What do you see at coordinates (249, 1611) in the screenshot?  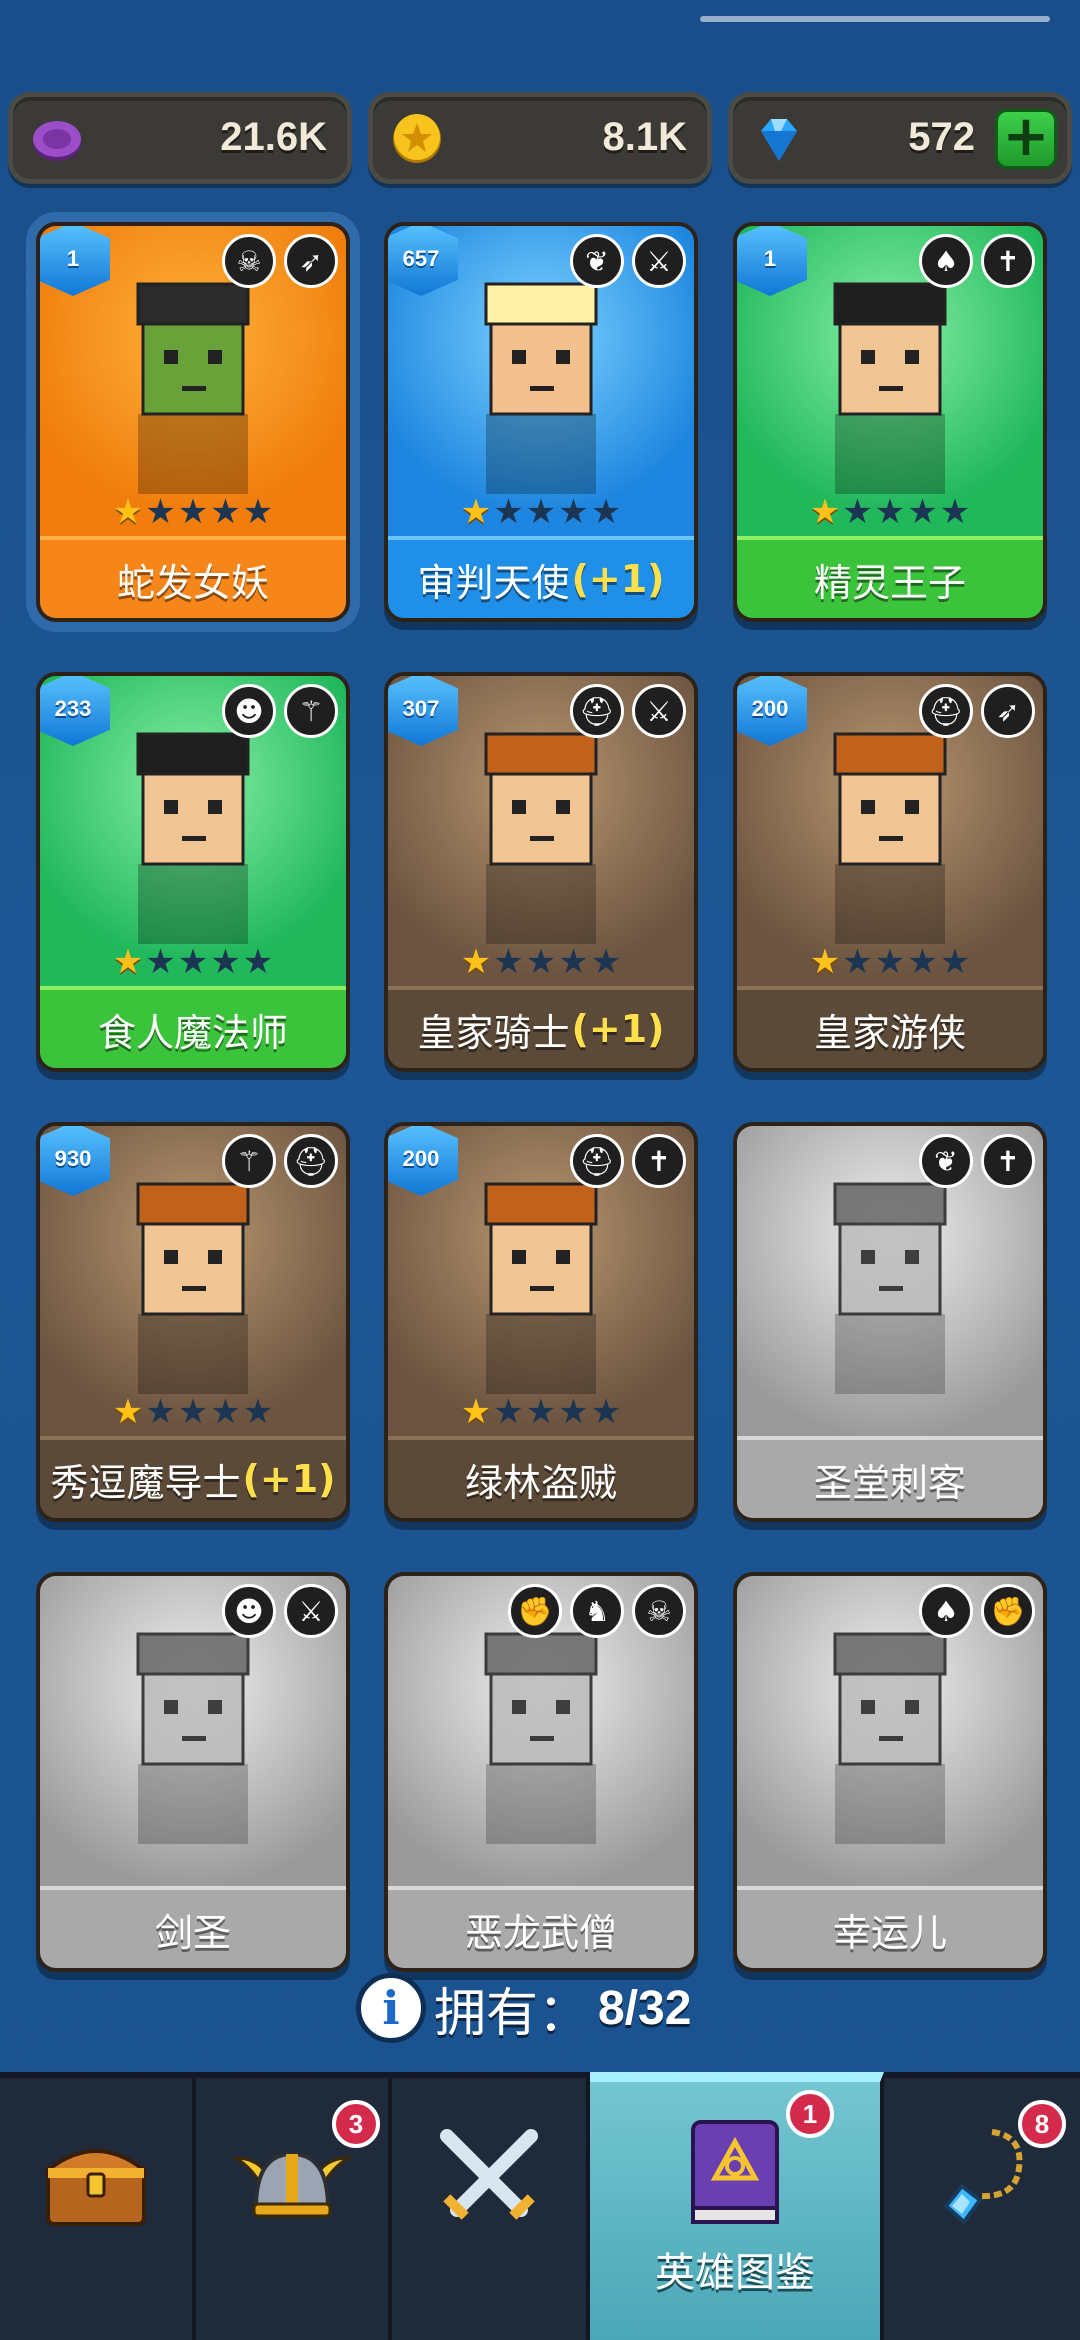 I see `ogre-icon: ☻` at bounding box center [249, 1611].